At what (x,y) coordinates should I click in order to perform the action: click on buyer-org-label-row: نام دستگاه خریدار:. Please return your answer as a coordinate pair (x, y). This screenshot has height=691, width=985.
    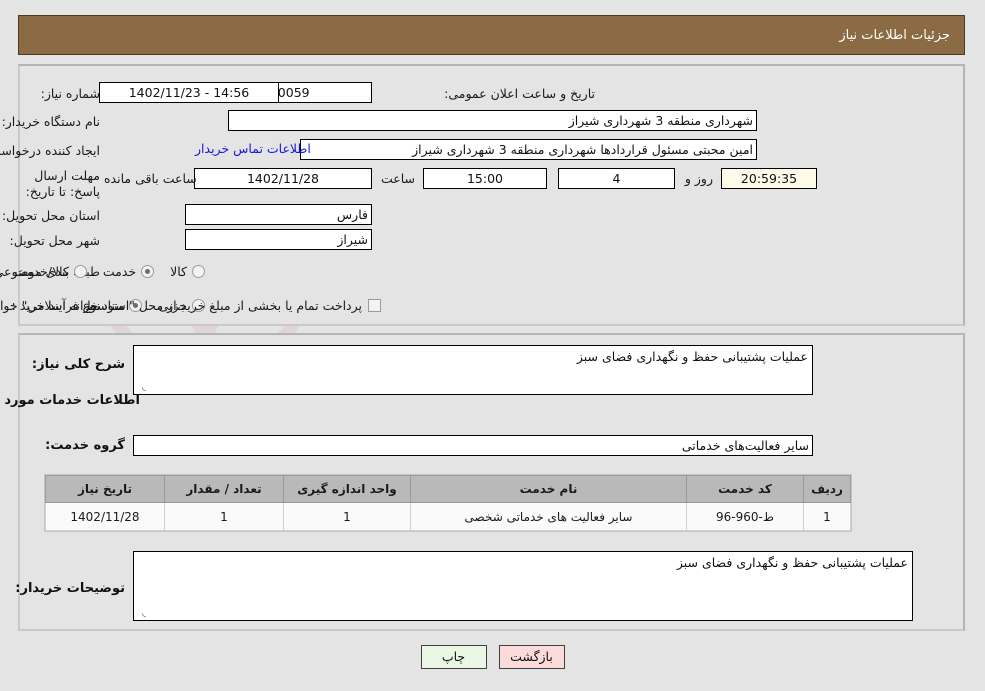
    Looking at the image, I should click on (51, 121).